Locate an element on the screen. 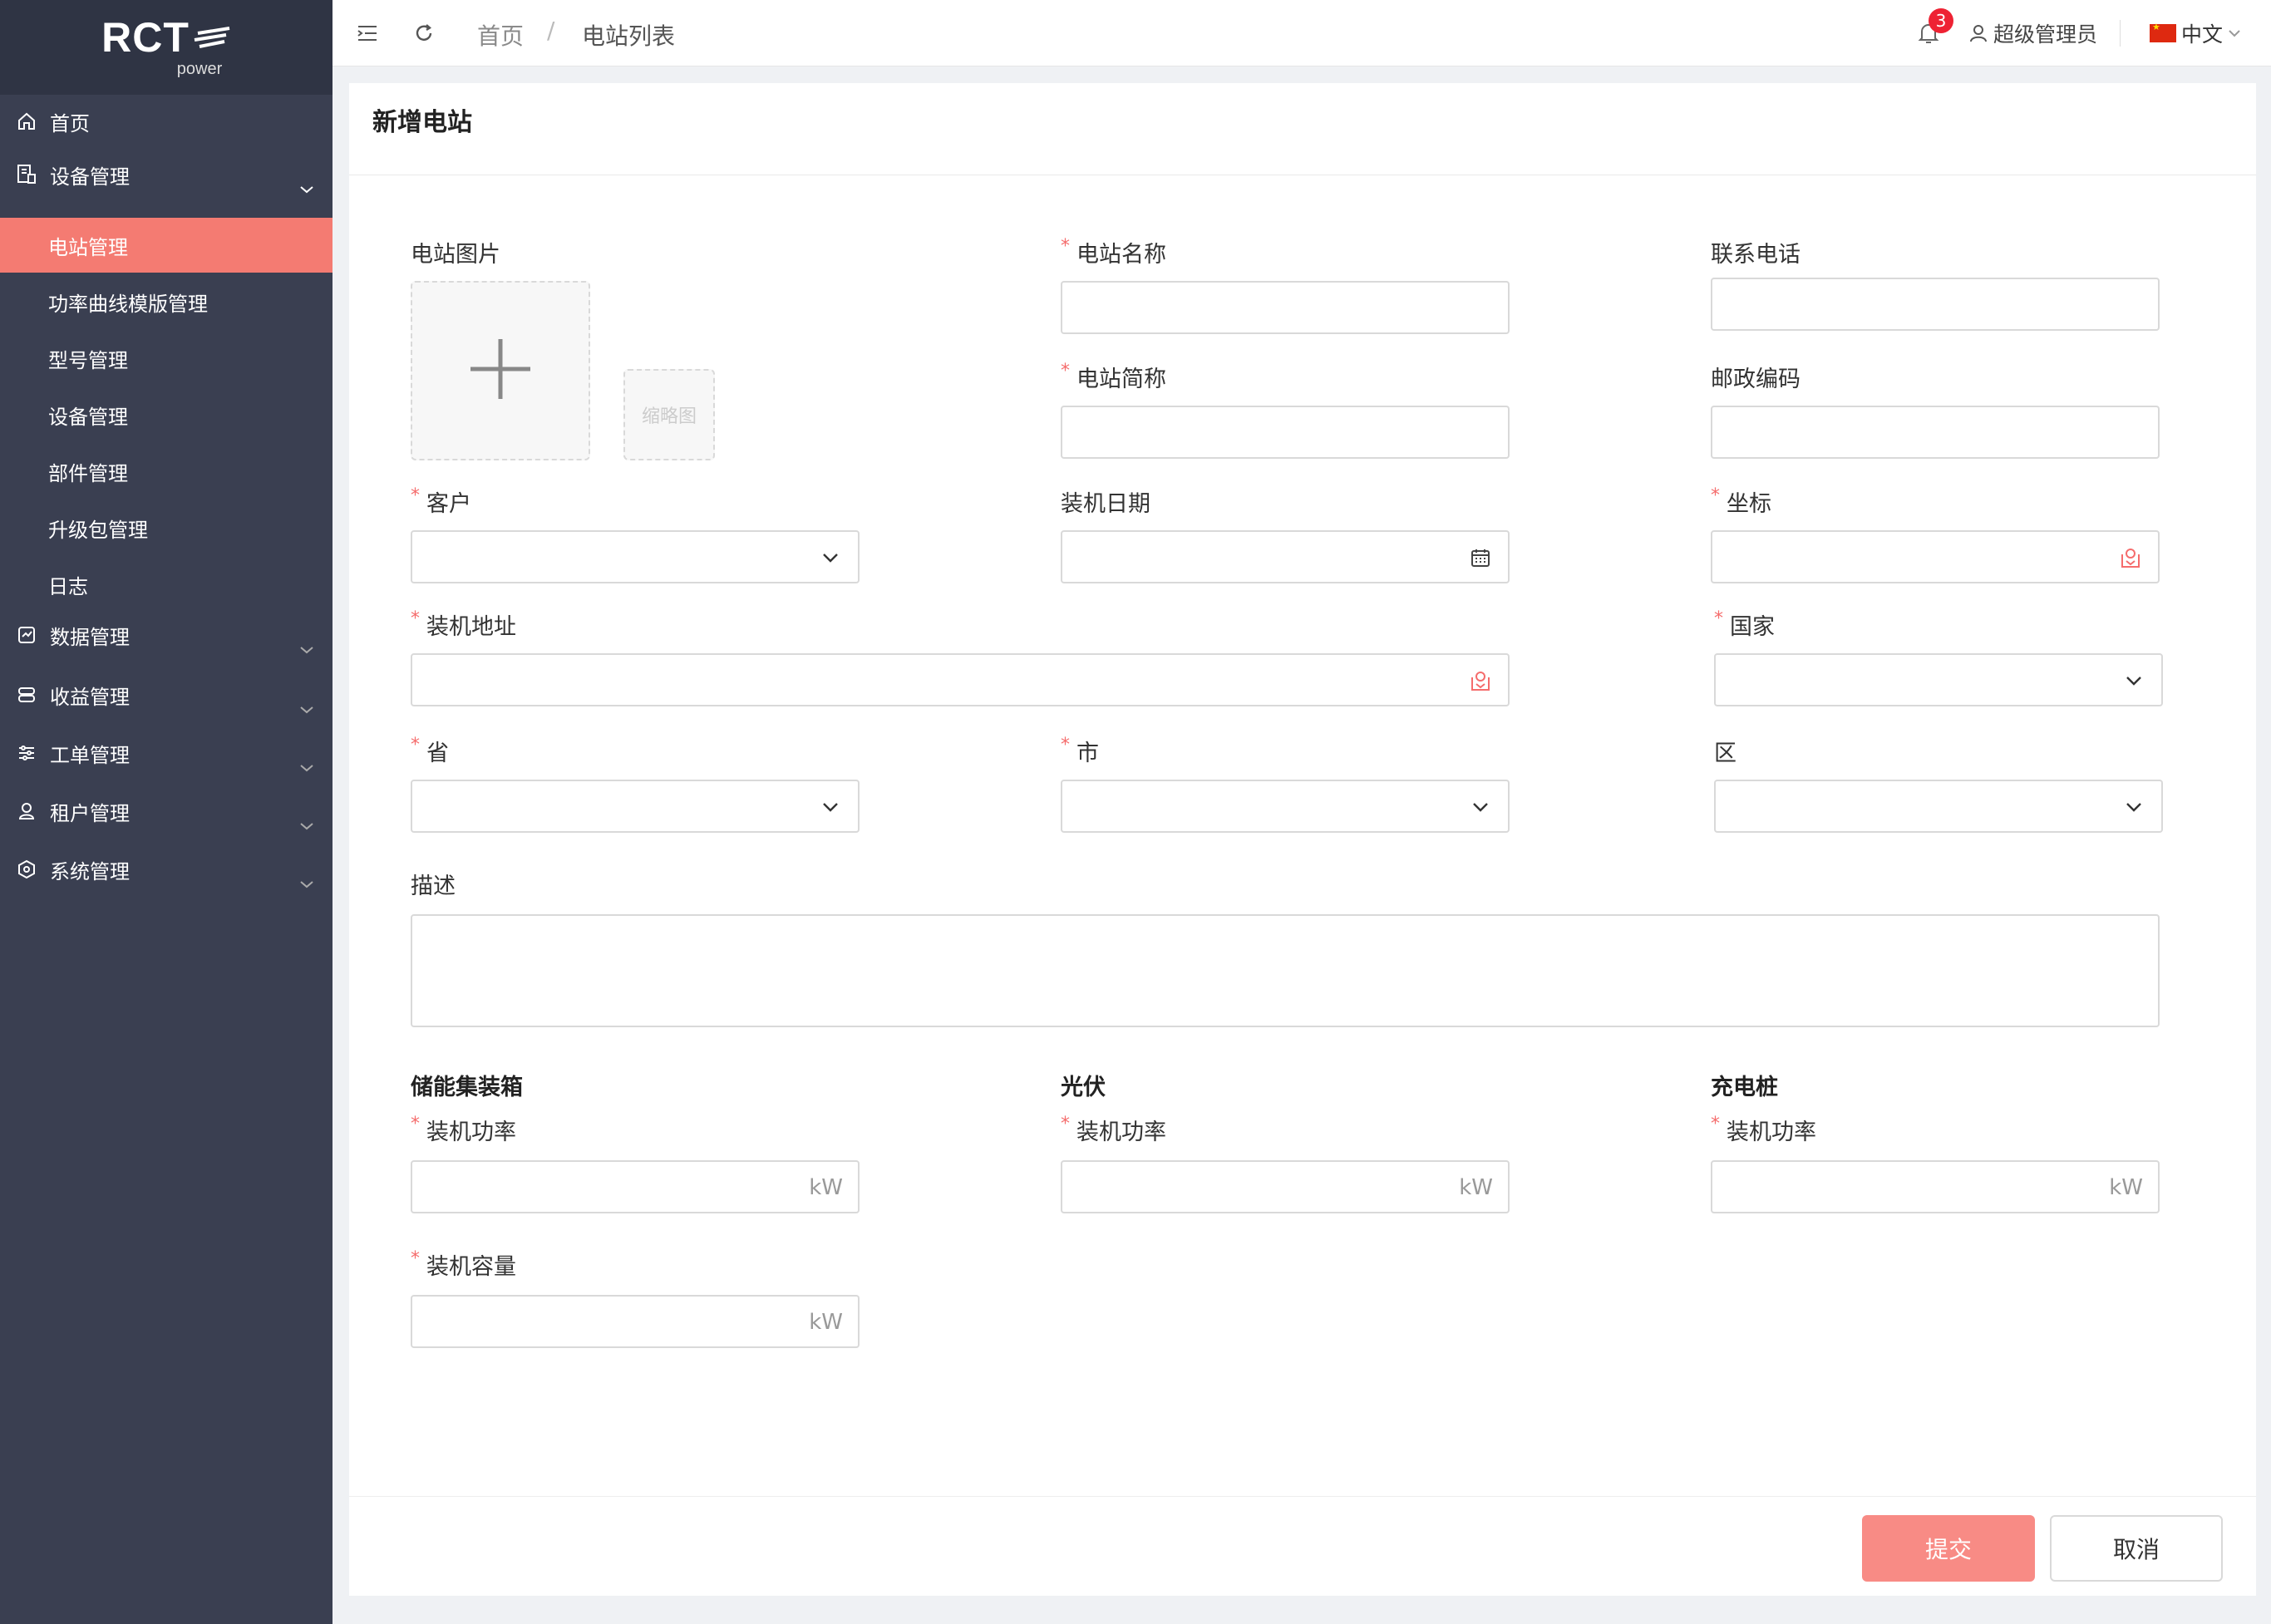 The width and height of the screenshot is (2271, 1624). user-menu: 超级管理员 is located at coordinates (2032, 33).